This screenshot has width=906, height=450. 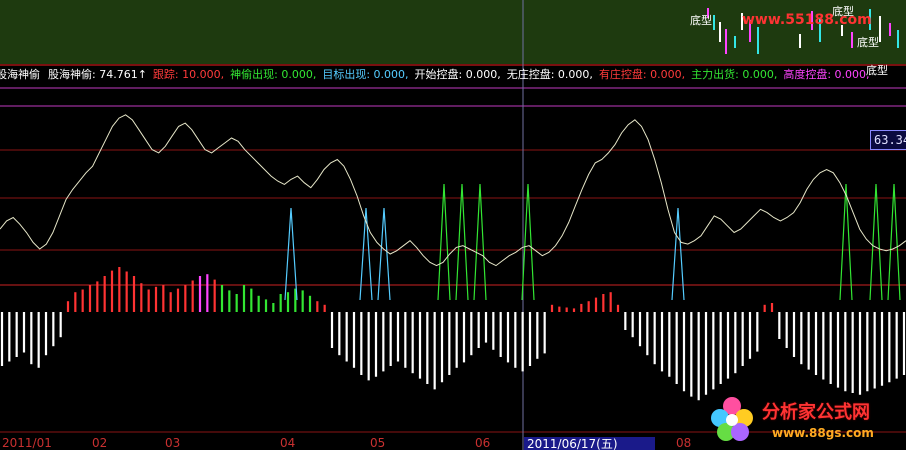 What do you see at coordinates (826, 74) in the screenshot?
I see `indicator-value: 高度控盘: 0.000,` at bounding box center [826, 74].